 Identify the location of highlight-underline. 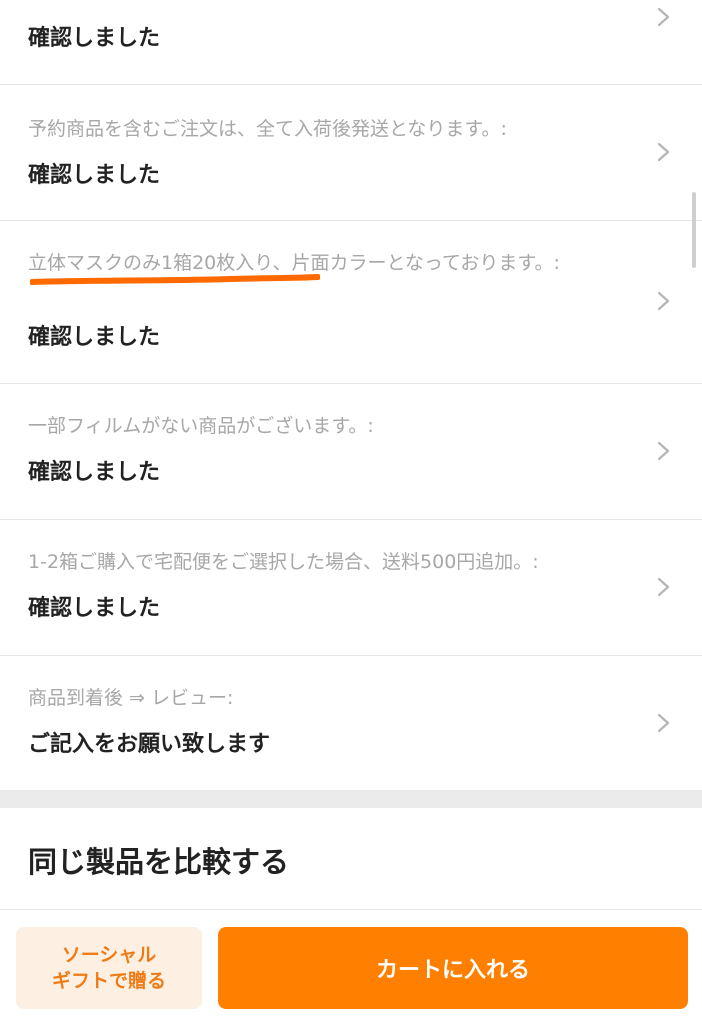
(175, 279).